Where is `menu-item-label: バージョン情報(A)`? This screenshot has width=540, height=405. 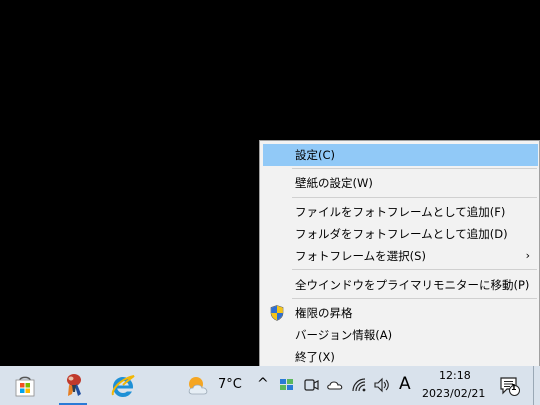
menu-item-label: バージョン情報(A) is located at coordinates (344, 335).